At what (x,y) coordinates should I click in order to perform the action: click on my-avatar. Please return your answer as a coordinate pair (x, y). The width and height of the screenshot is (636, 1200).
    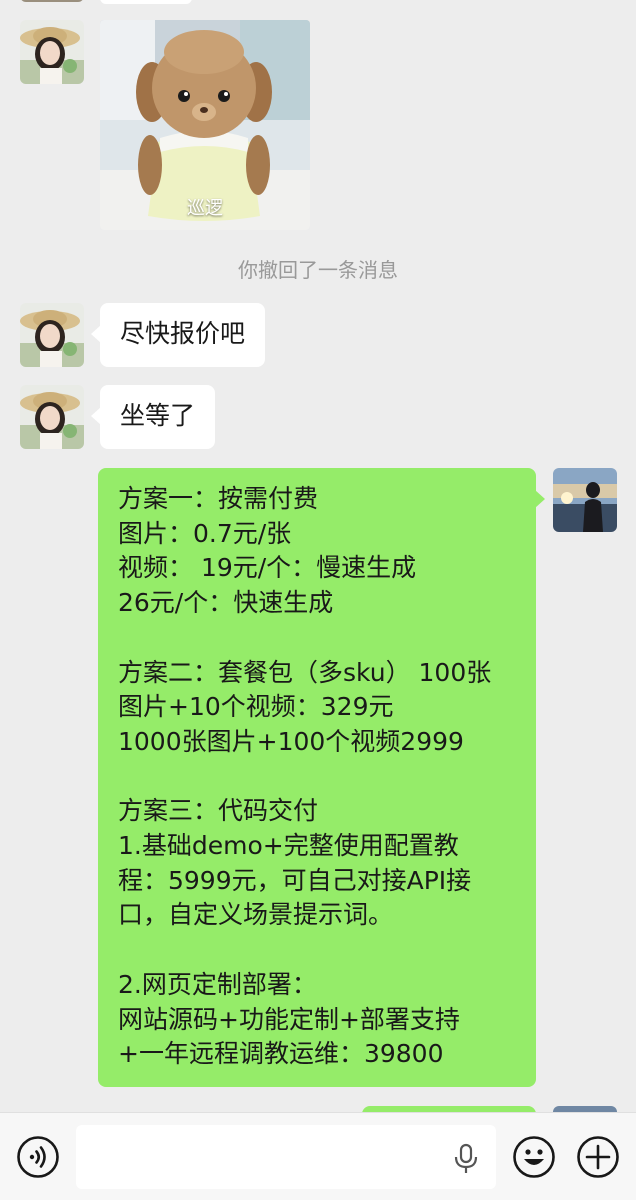
    Looking at the image, I should click on (585, 500).